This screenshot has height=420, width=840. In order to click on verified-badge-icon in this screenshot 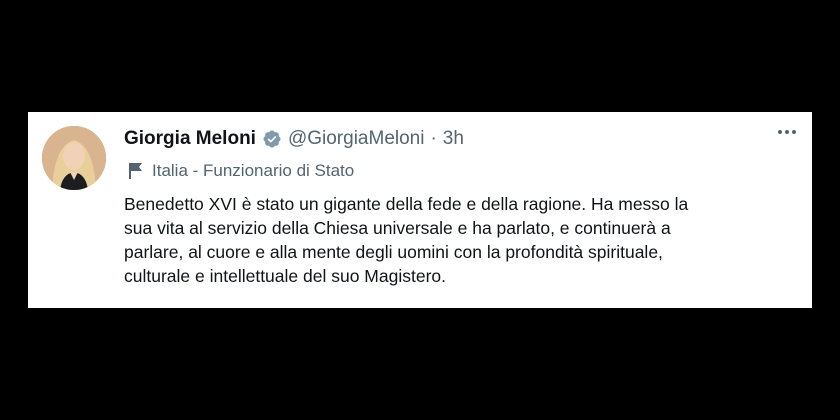, I will do `click(272, 139)`.